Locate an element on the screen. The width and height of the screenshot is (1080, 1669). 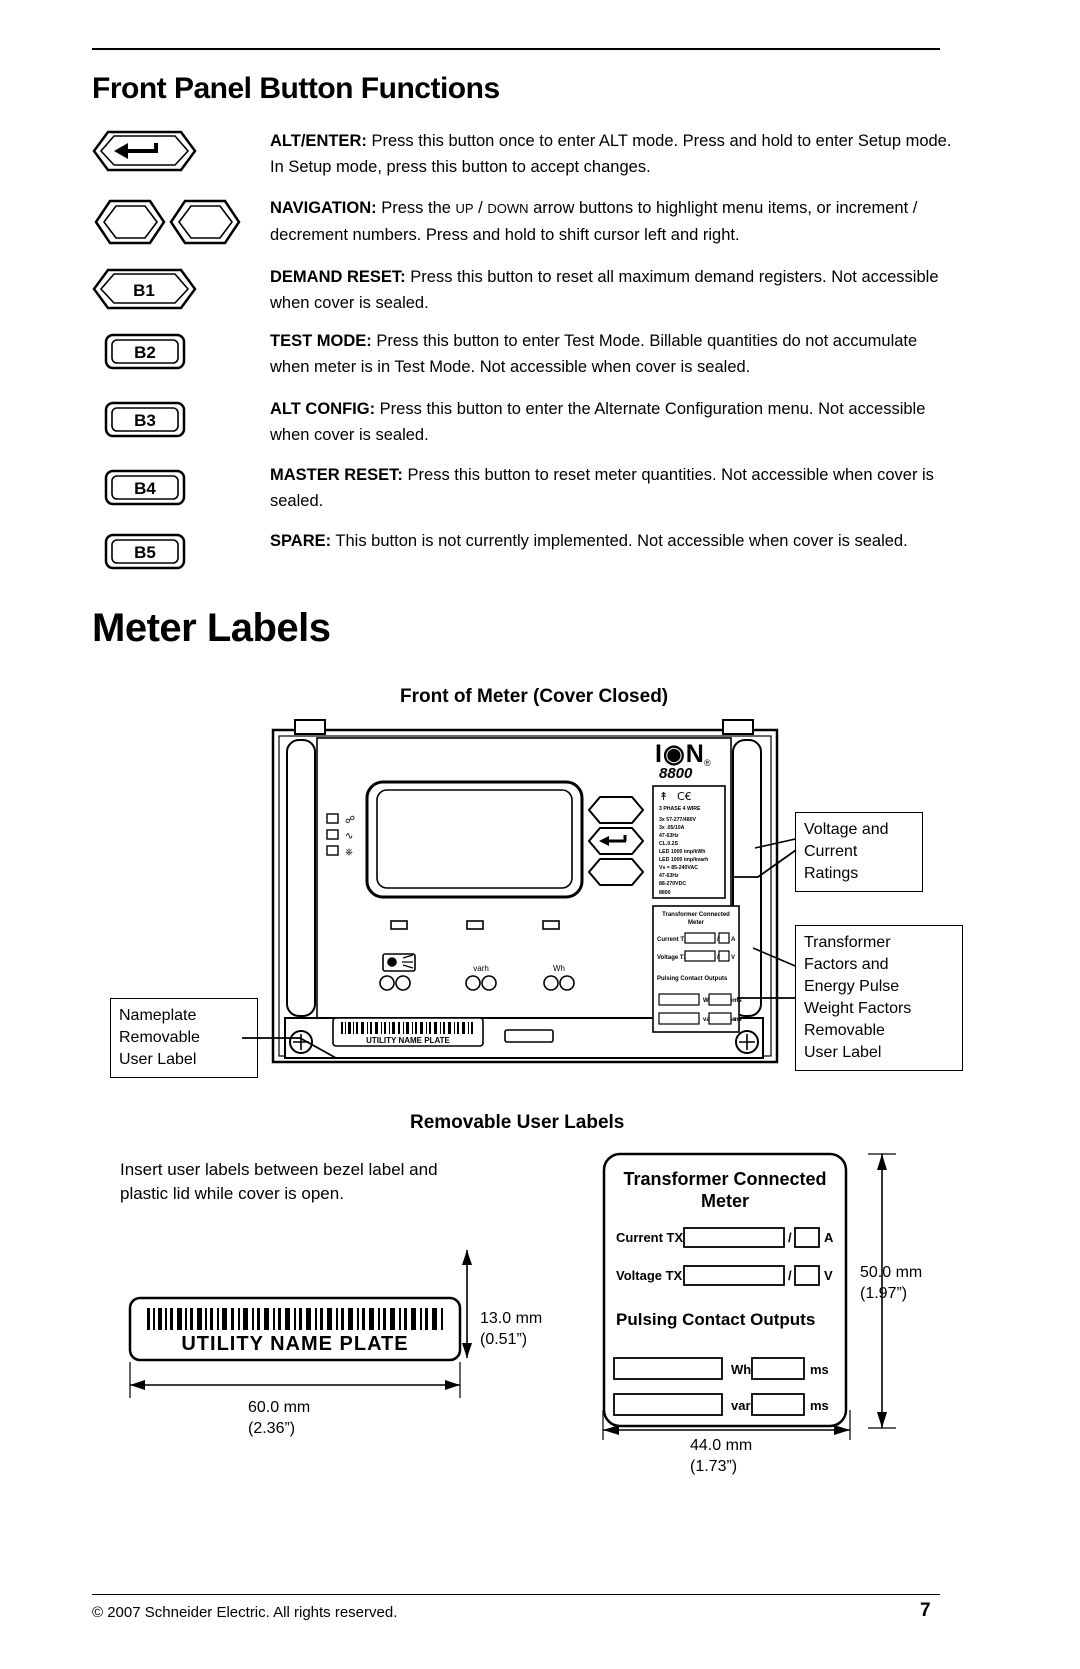
b2-button: B2 is located at coordinates (144, 352).